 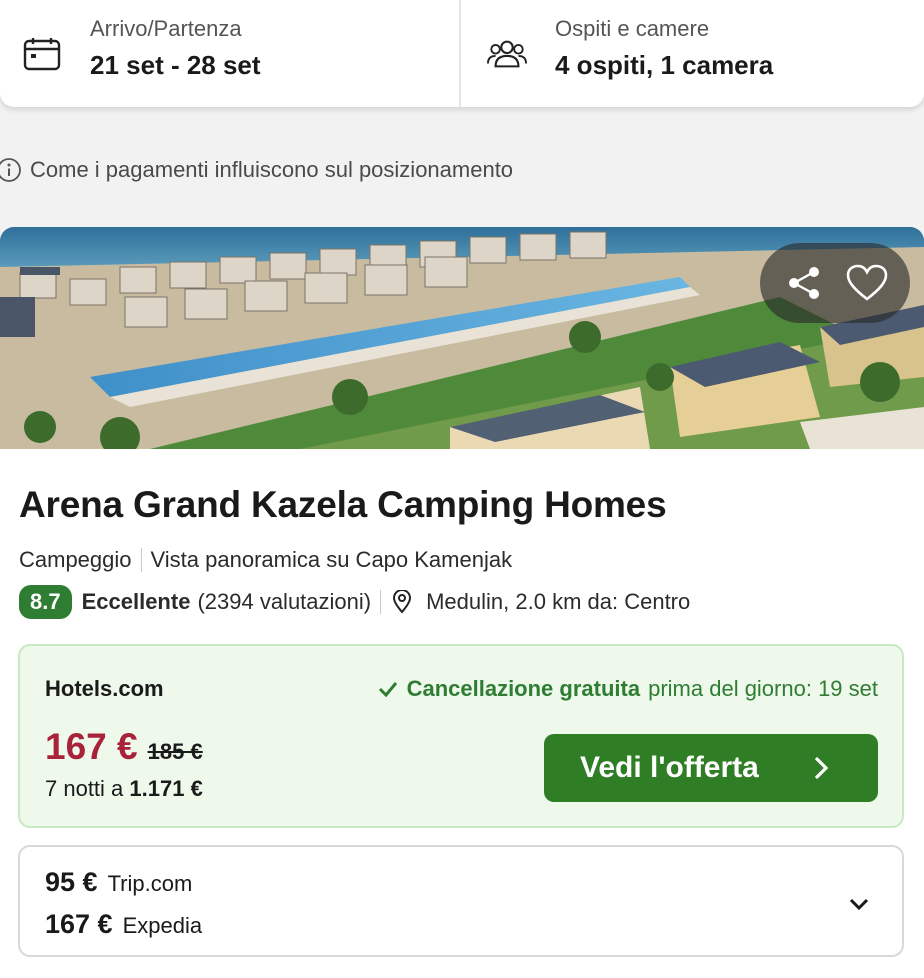 What do you see at coordinates (162, 925) in the screenshot?
I see `other-offer-provider: Expedia` at bounding box center [162, 925].